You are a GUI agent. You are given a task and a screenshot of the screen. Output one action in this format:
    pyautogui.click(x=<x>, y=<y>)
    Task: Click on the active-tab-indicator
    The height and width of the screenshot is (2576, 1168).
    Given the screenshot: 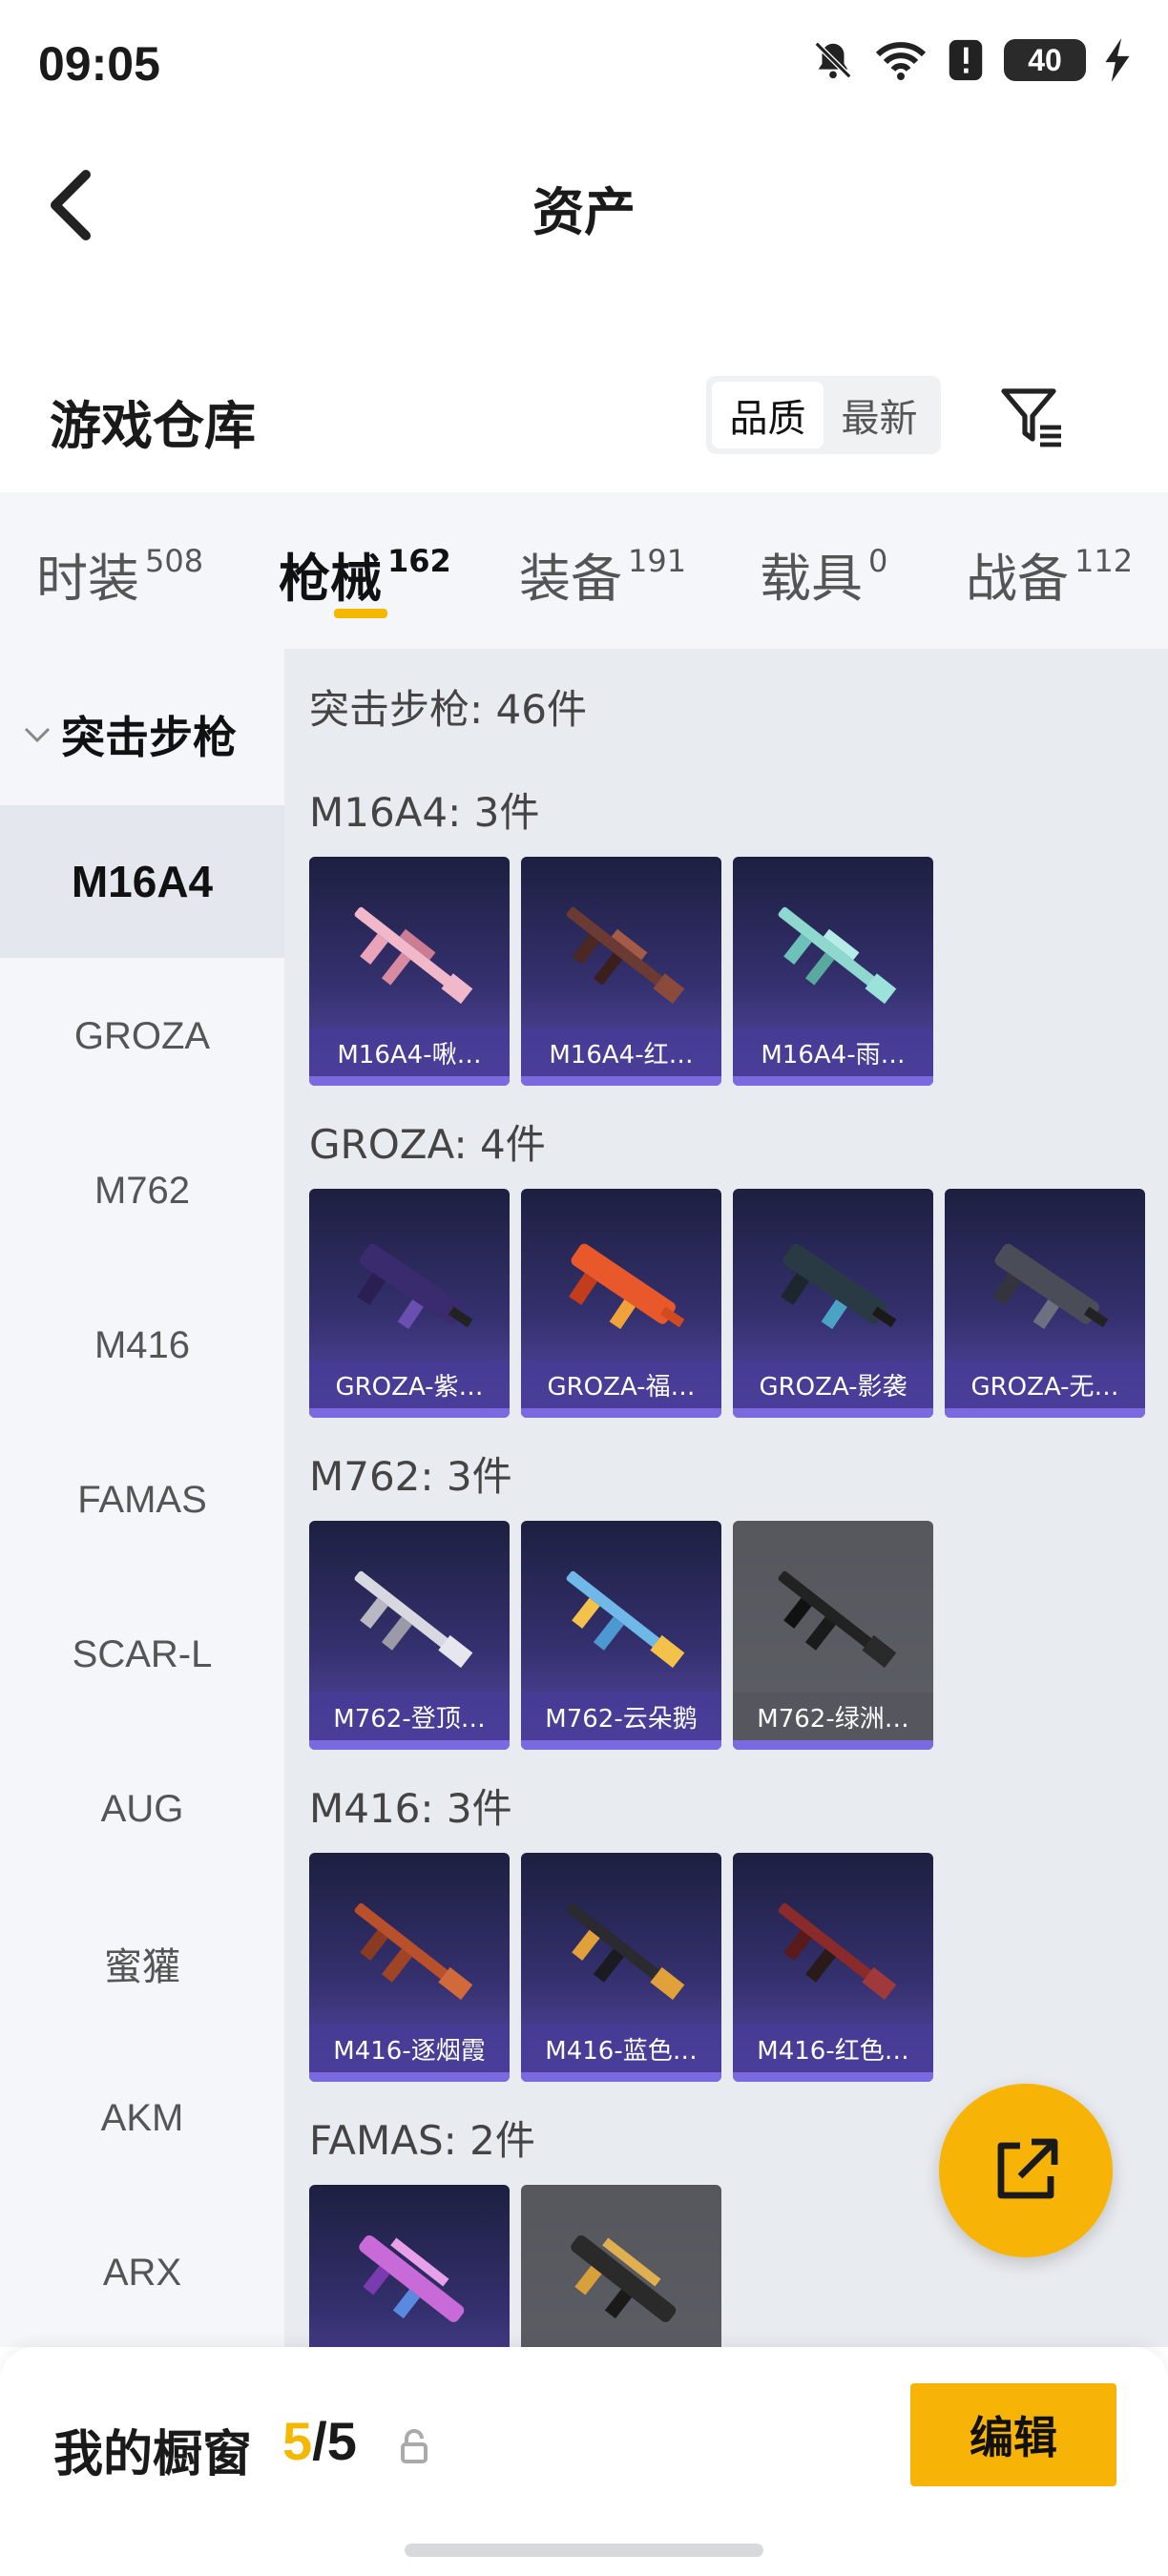 What is the action you would take?
    pyautogui.click(x=361, y=613)
    